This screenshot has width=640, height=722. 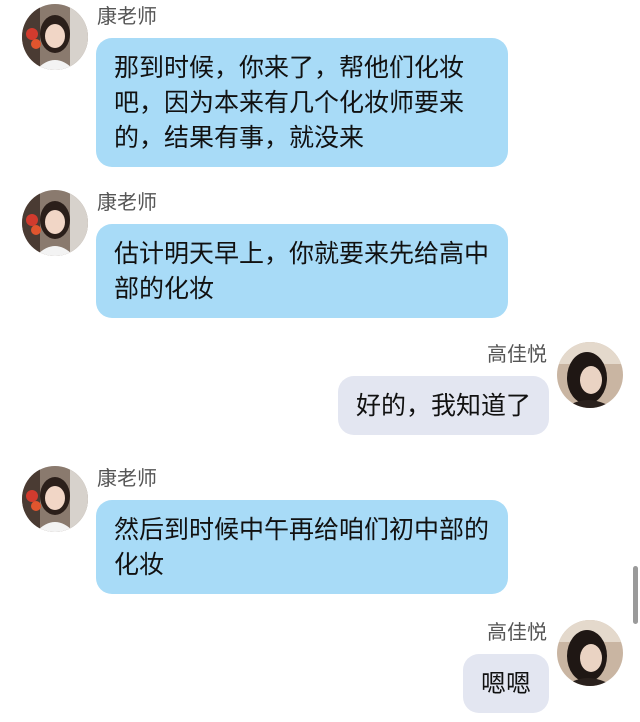 I want to click on message-bubble: 然后到时候中午再给咱们初中部的化妆, so click(x=302, y=547).